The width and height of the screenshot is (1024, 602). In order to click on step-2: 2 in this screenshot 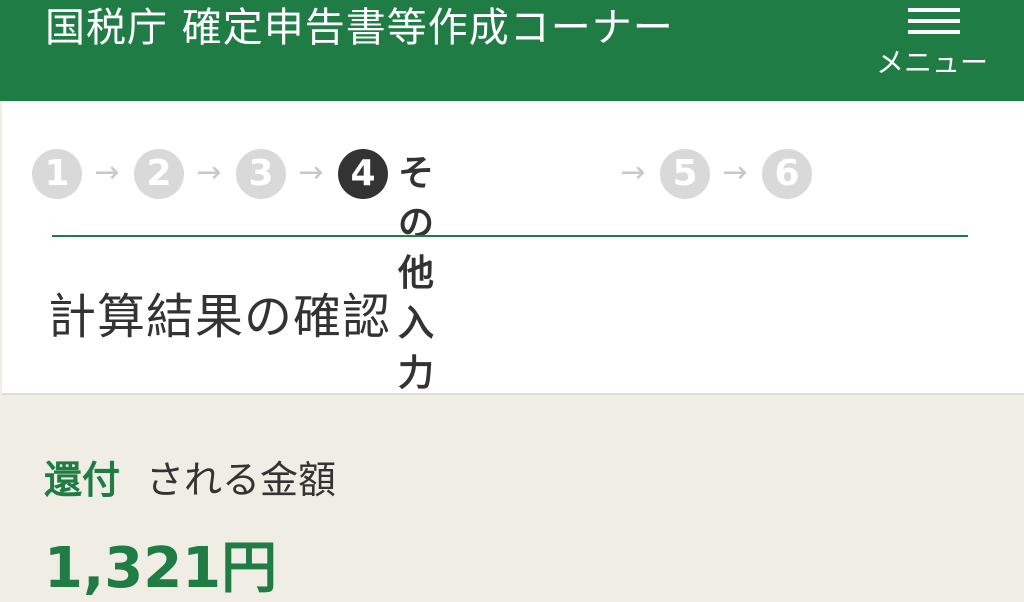, I will do `click(159, 174)`.